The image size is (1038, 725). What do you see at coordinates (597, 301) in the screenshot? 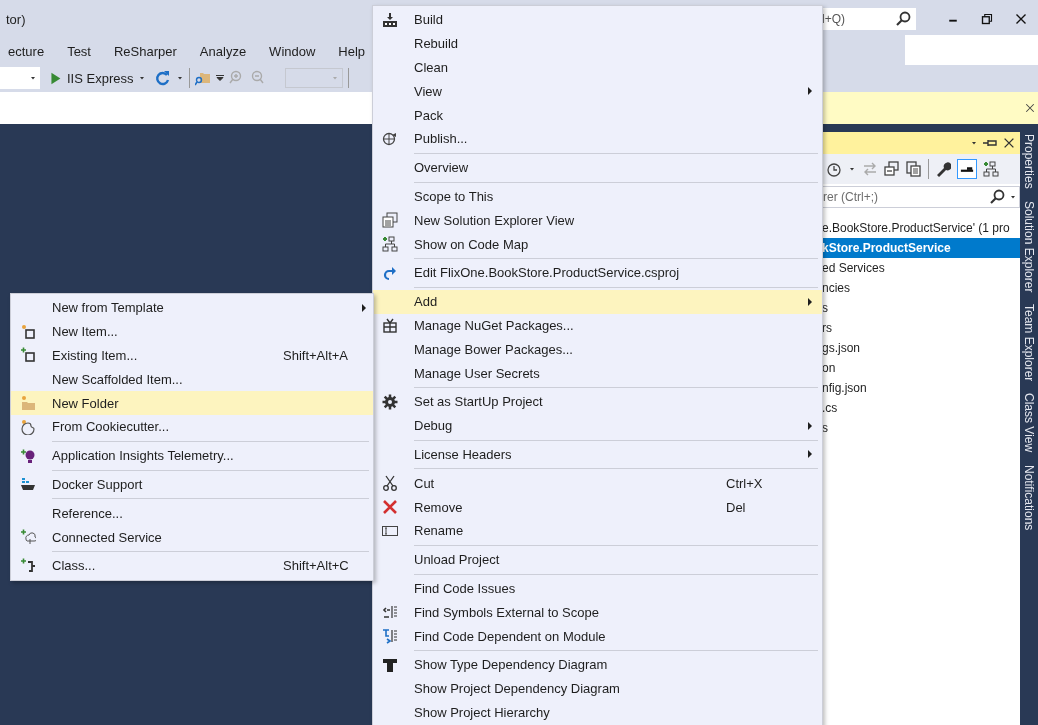
I see `menu-item: Add` at bounding box center [597, 301].